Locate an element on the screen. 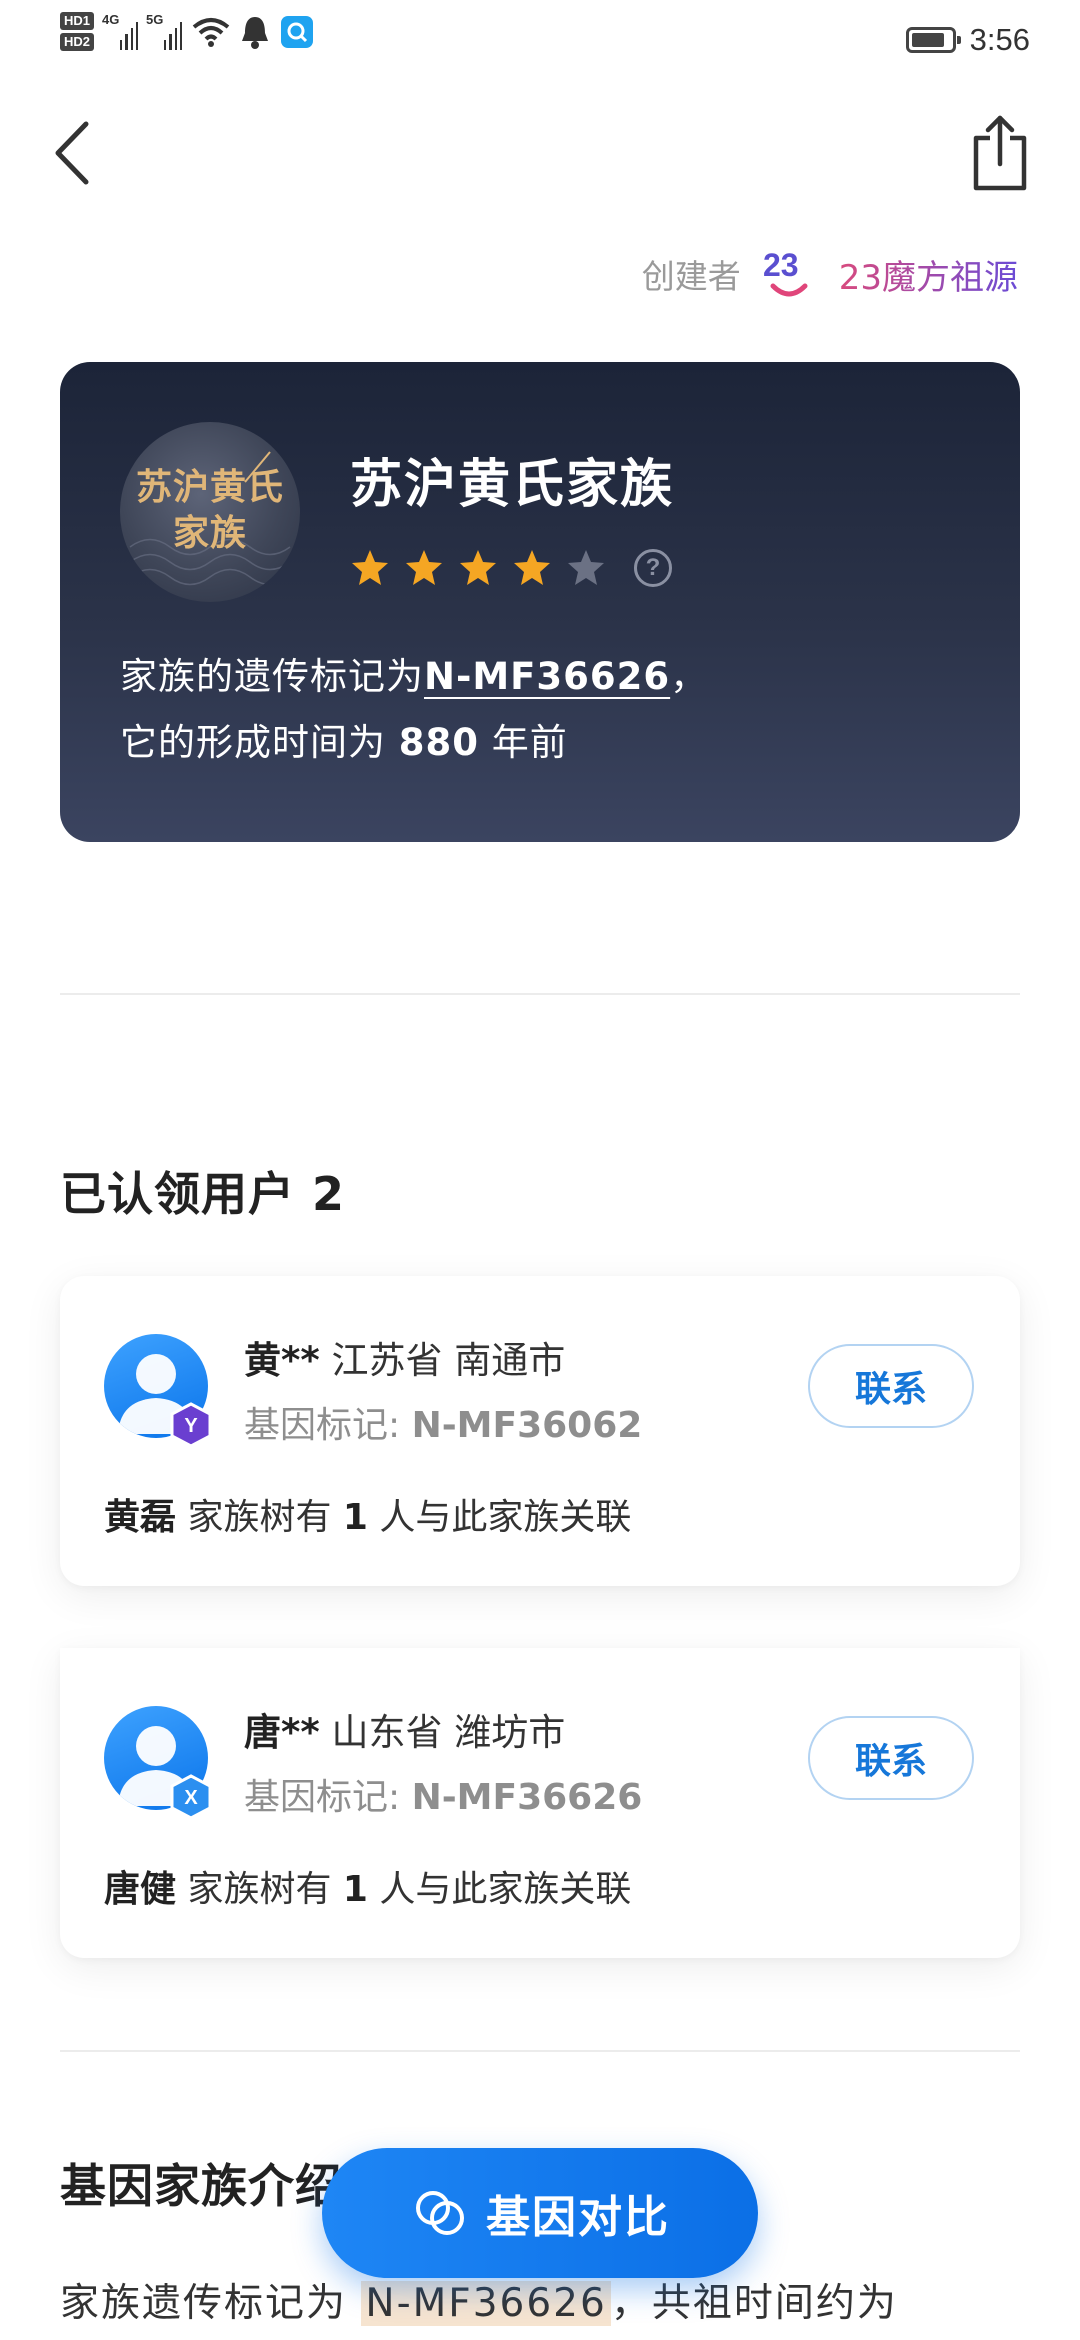  intro-text: 家族遗传标记为 N-MF36626 ，共祖时间约为 is located at coordinates (479, 2300).